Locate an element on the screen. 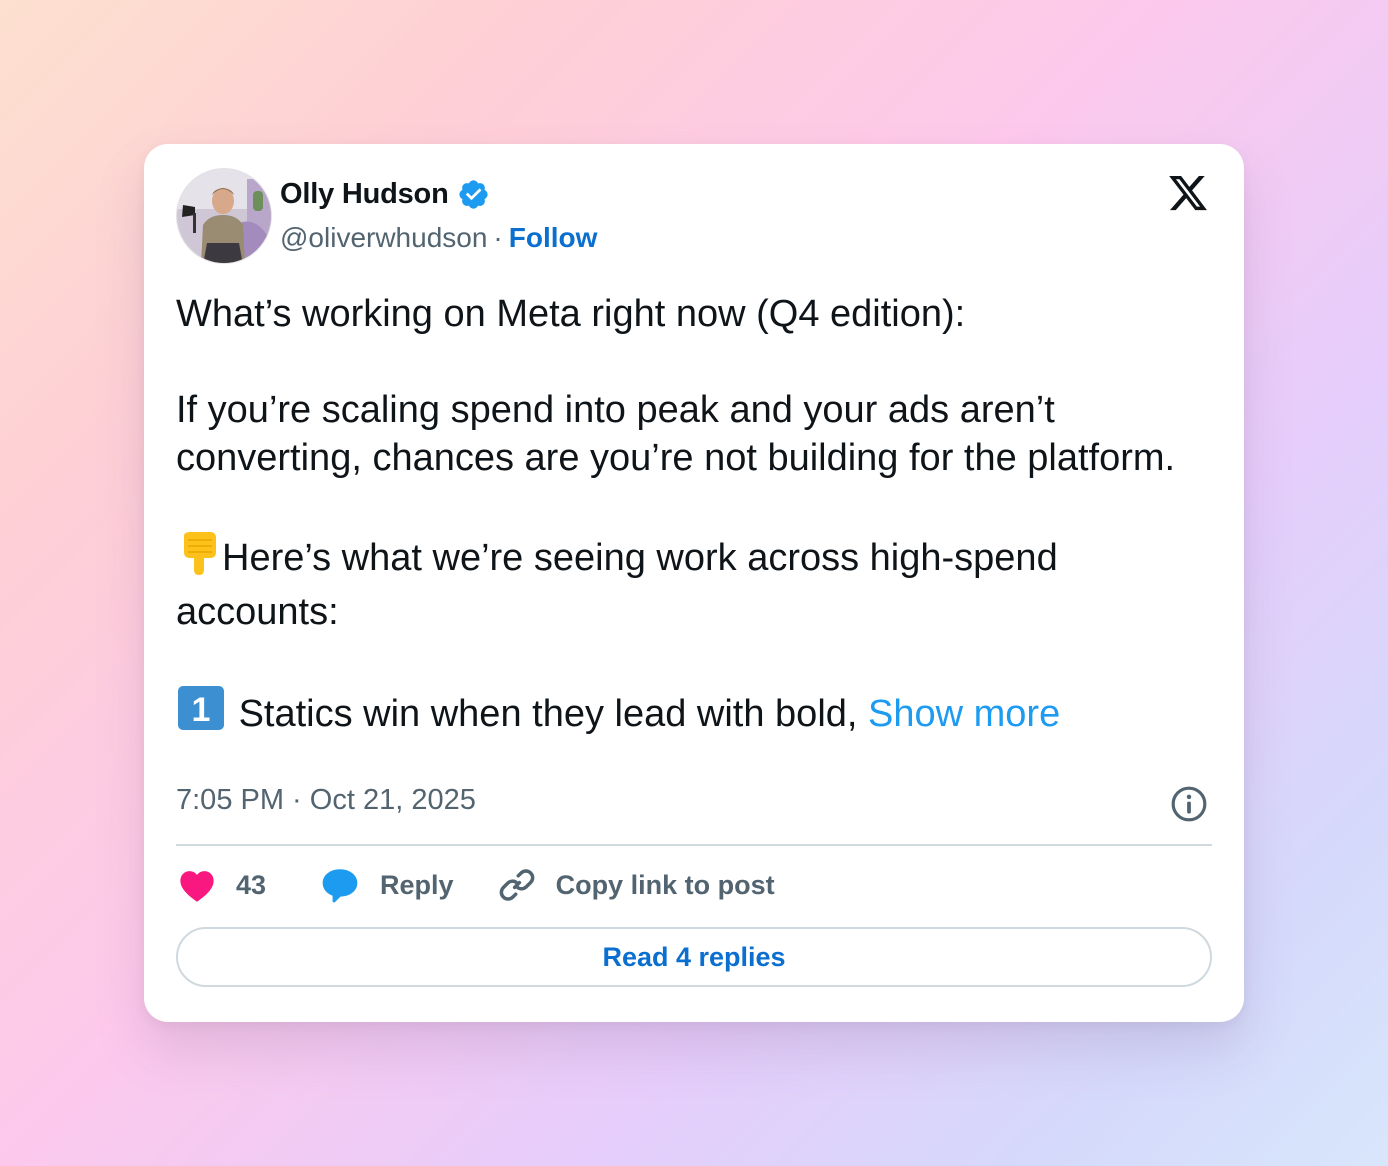 Image resolution: width=1388 pixels, height=1166 pixels. link-icon is located at coordinates (516, 885).